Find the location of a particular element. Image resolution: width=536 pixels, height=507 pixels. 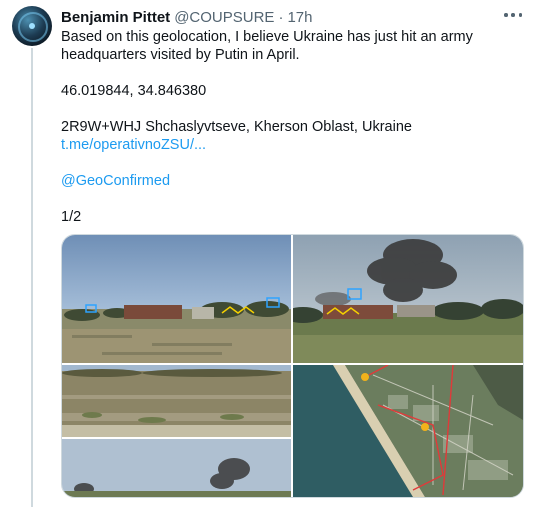

author-name: Benjamin Pittet is located at coordinates (115, 17).